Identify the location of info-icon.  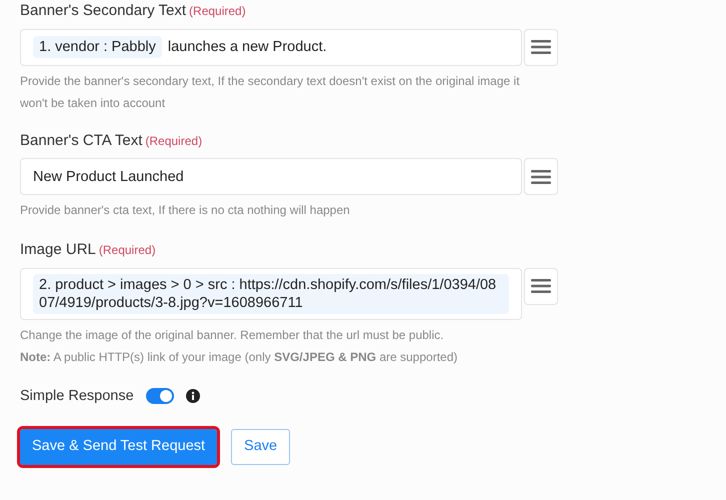
(193, 396).